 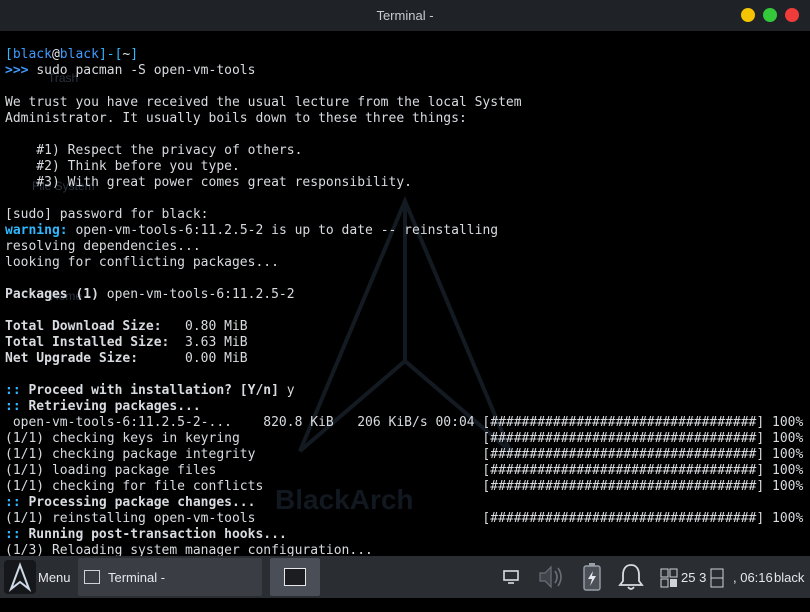 I want to click on terminal-text: ]-[, so click(x=110, y=54).